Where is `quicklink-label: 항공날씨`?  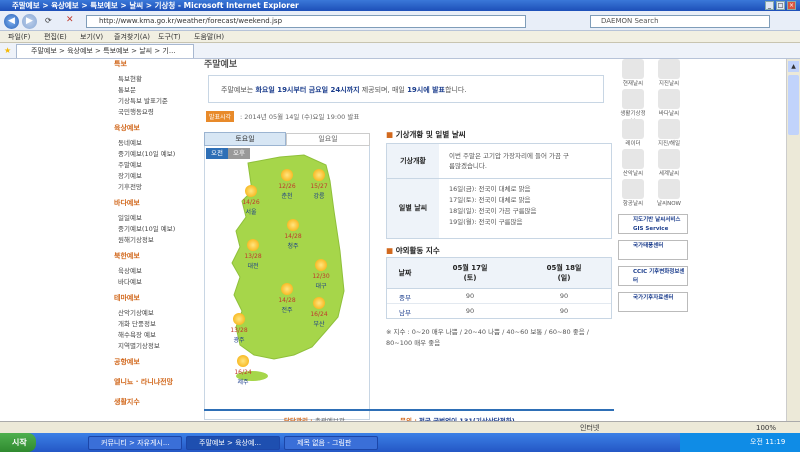 quicklink-label: 항공날씨 is located at coordinates (633, 203).